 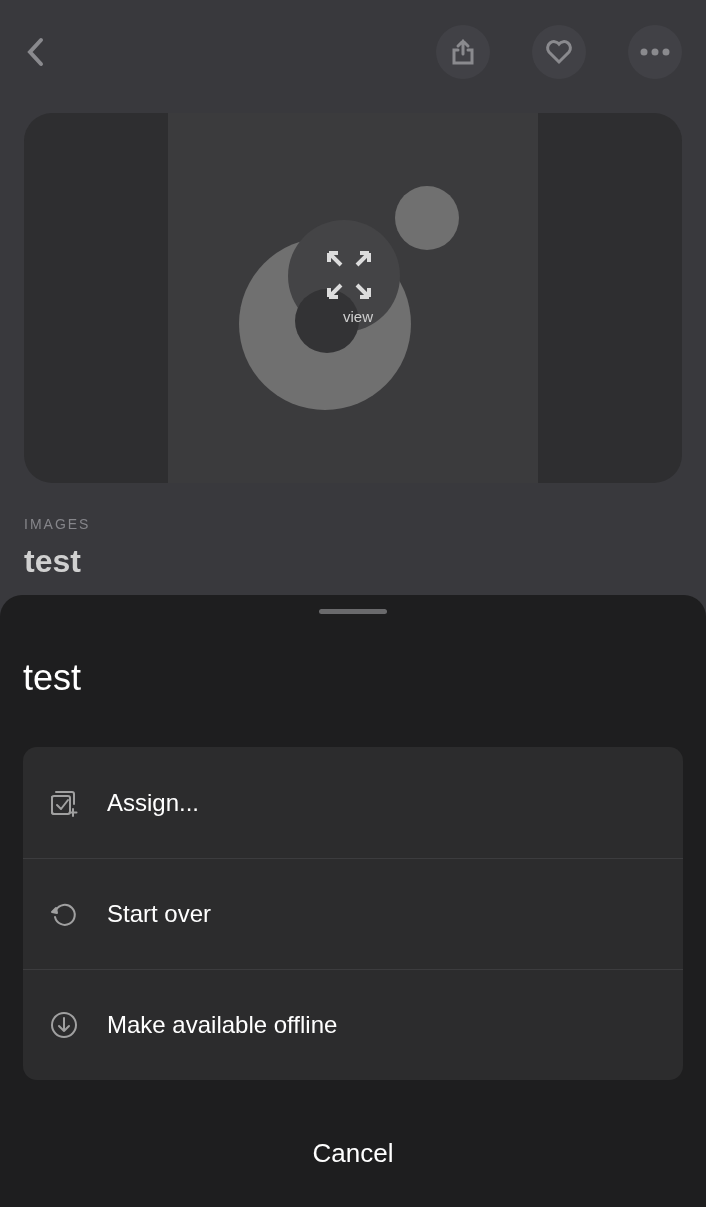 I want to click on expand-icon, so click(x=349, y=275).